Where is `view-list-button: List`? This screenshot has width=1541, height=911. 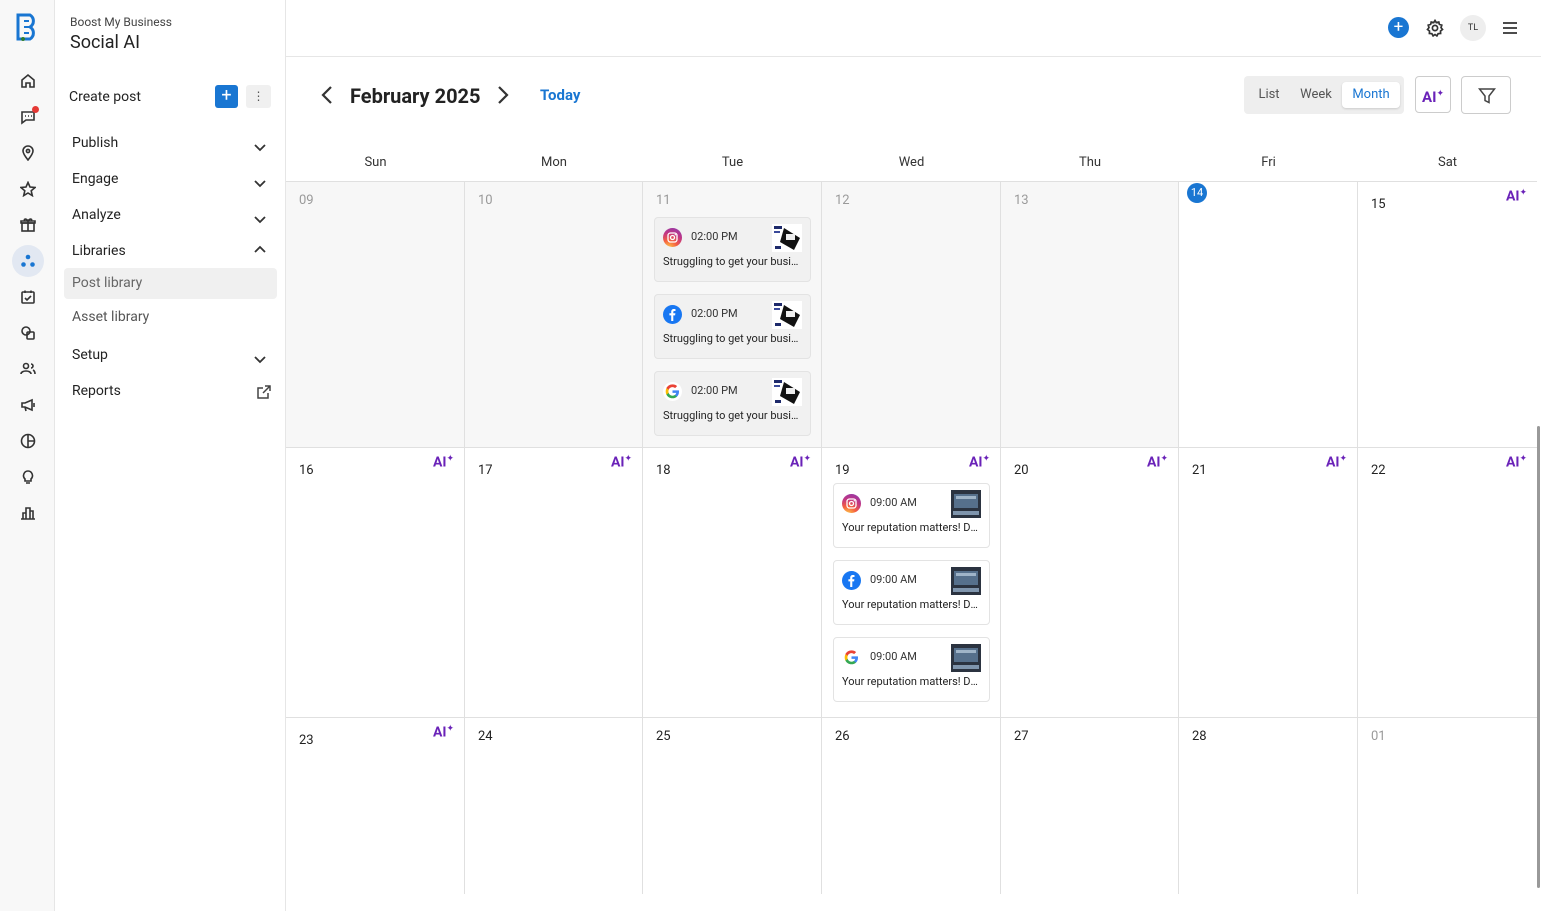 view-list-button: List is located at coordinates (1269, 95).